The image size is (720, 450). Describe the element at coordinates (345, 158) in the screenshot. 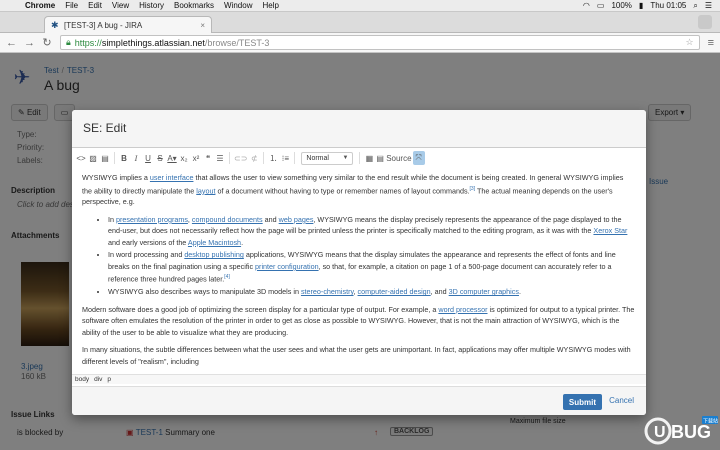

I see `chevron-down-icon: ▼` at that location.